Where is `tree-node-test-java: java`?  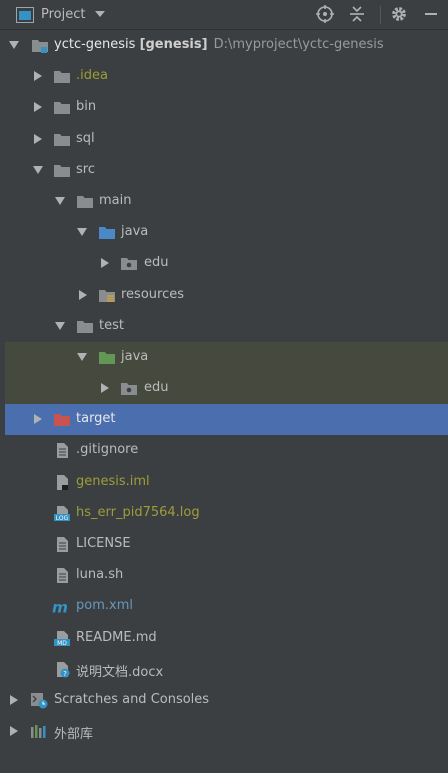
tree-node-test-java: java is located at coordinates (226, 357).